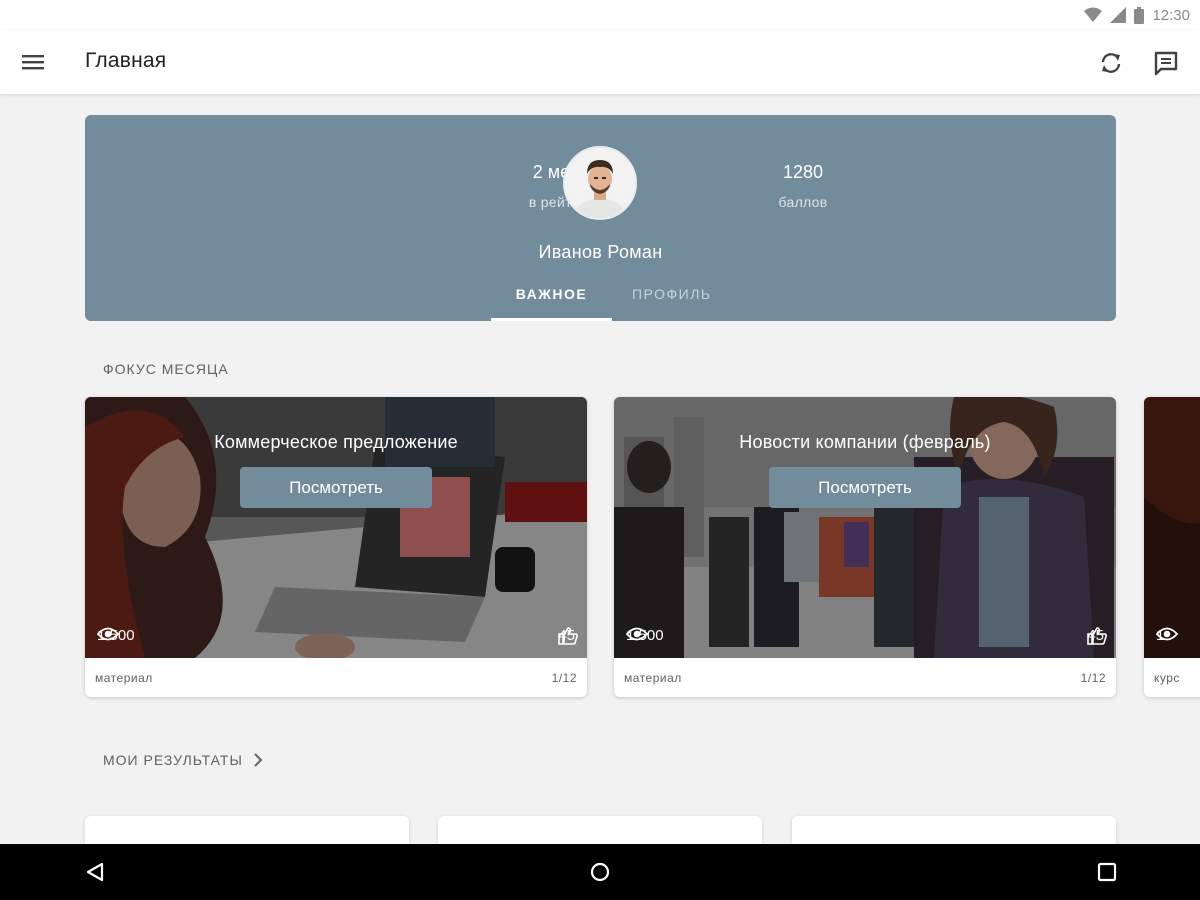 The image size is (1200, 900). What do you see at coordinates (865, 442) in the screenshot?
I see `card-title: Новости компании (февраль)` at bounding box center [865, 442].